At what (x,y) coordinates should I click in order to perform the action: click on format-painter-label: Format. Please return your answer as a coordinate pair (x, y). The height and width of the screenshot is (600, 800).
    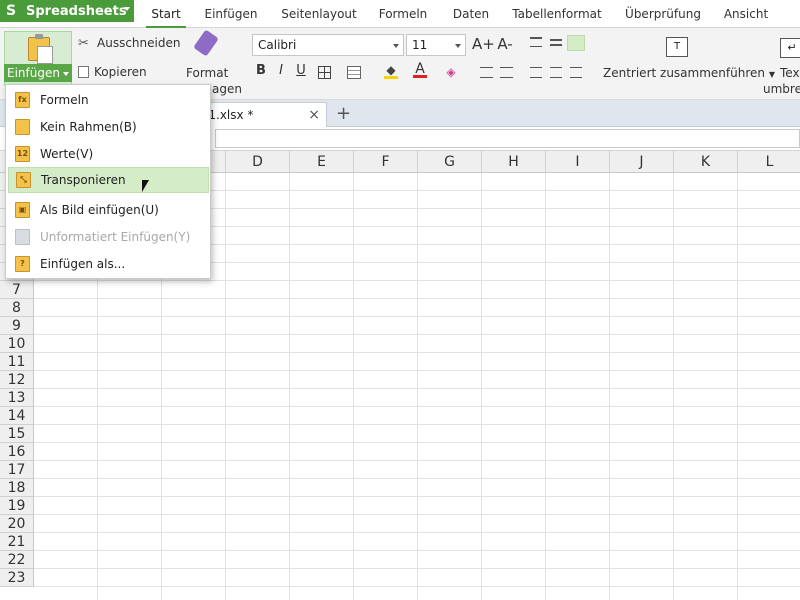
    Looking at the image, I should click on (207, 73).